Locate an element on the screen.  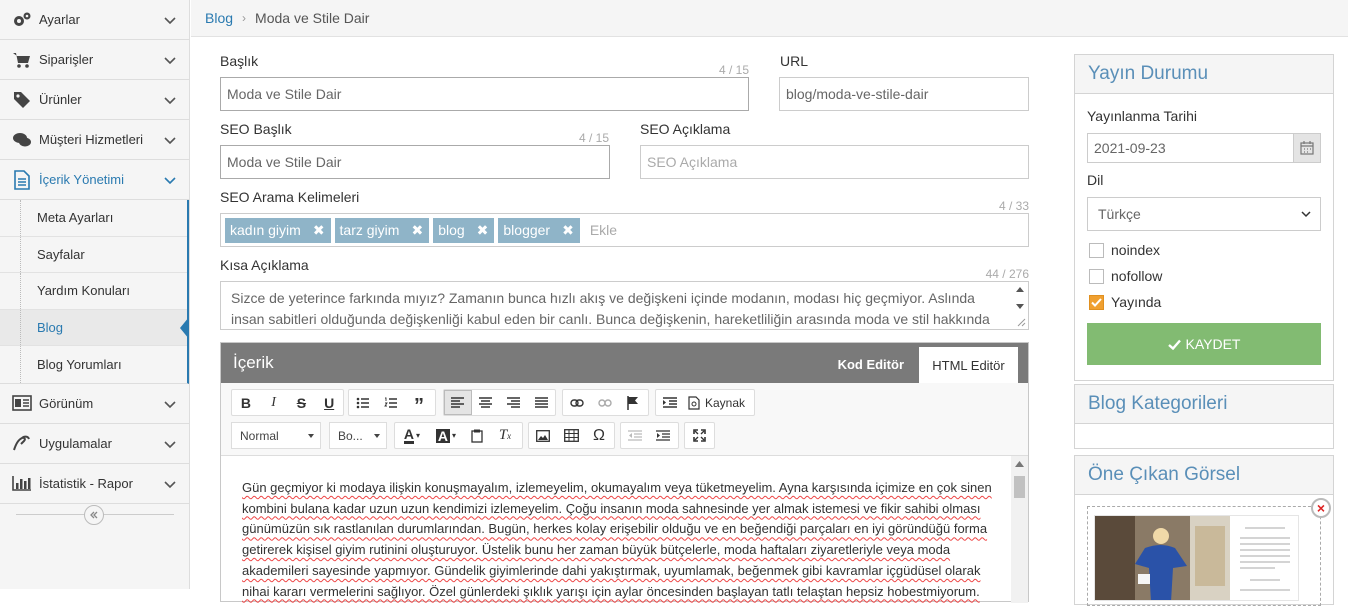
align-right-icon is located at coordinates (514, 402).